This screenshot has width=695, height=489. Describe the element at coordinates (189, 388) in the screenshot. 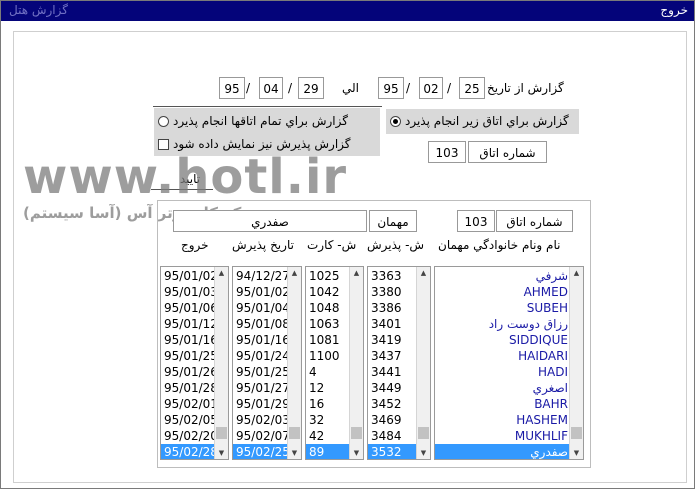

I see `checkout-date-cell: 95/01/28` at that location.